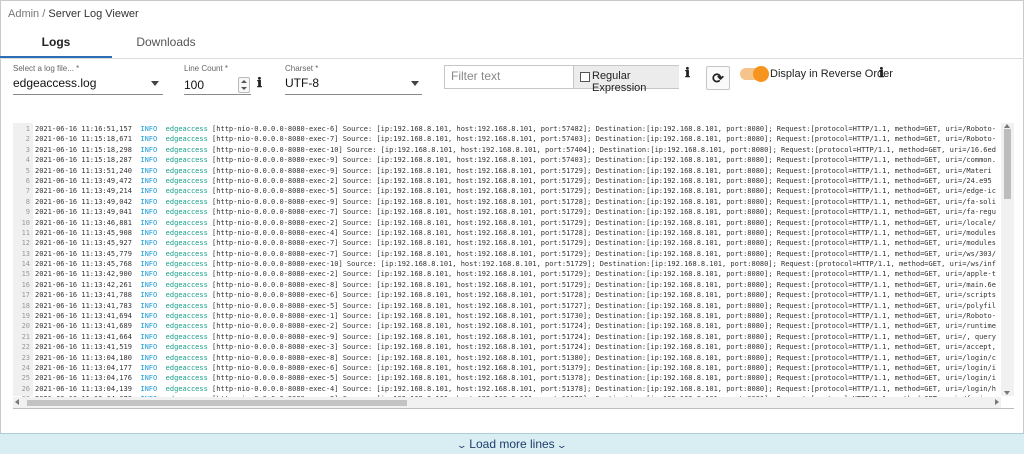 The width and height of the screenshot is (1024, 455). Describe the element at coordinates (275, 378) in the screenshot. I see `log-thread: [http-nio-0.0.0.0-8080-exec-5]` at that location.